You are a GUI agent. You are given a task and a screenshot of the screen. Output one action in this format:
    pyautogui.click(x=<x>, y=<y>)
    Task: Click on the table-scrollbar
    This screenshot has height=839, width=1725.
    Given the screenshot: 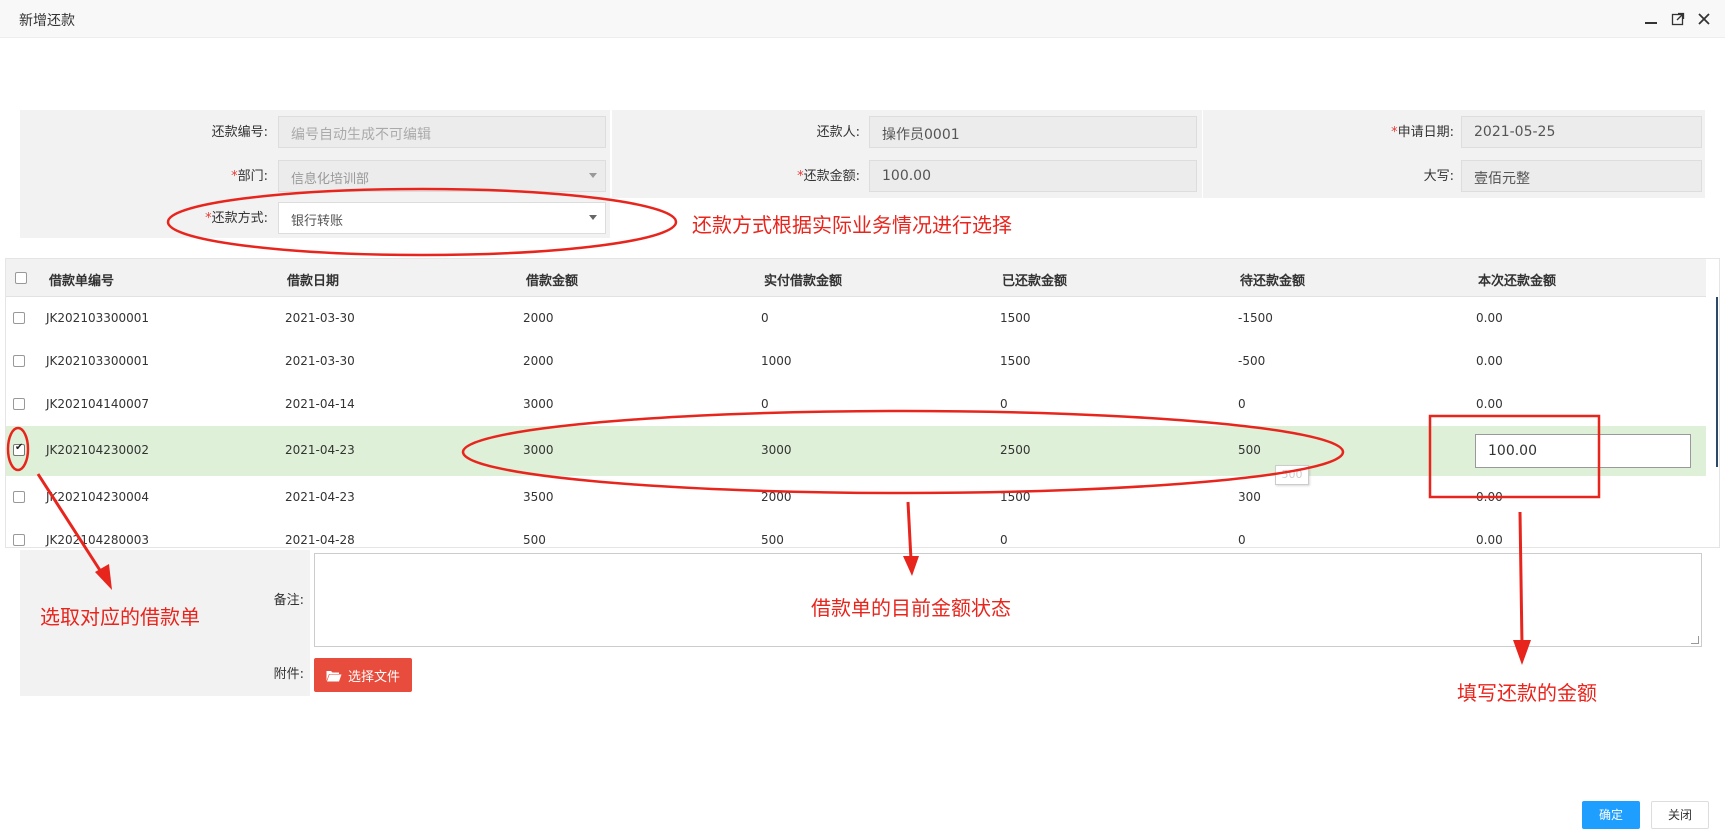 What is the action you would take?
    pyautogui.click(x=1717, y=422)
    